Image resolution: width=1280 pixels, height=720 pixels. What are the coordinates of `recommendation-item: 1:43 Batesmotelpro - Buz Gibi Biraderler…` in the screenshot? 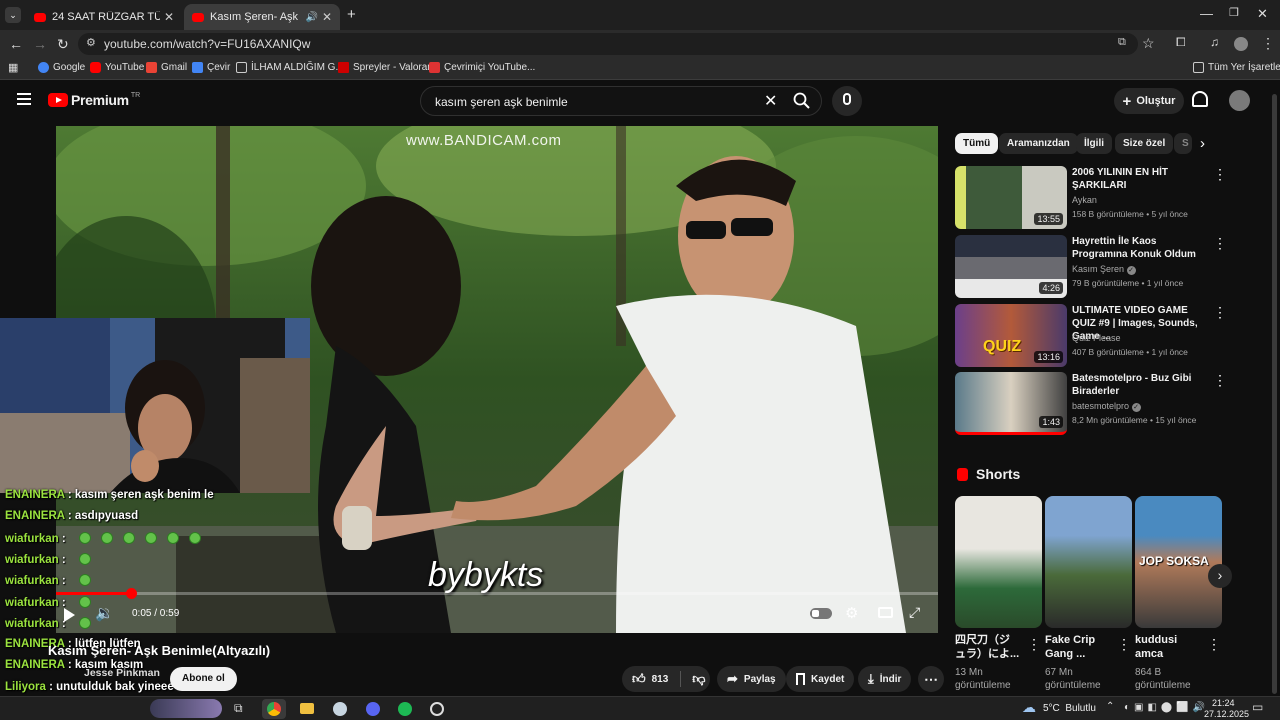 It's located at (1100, 404).